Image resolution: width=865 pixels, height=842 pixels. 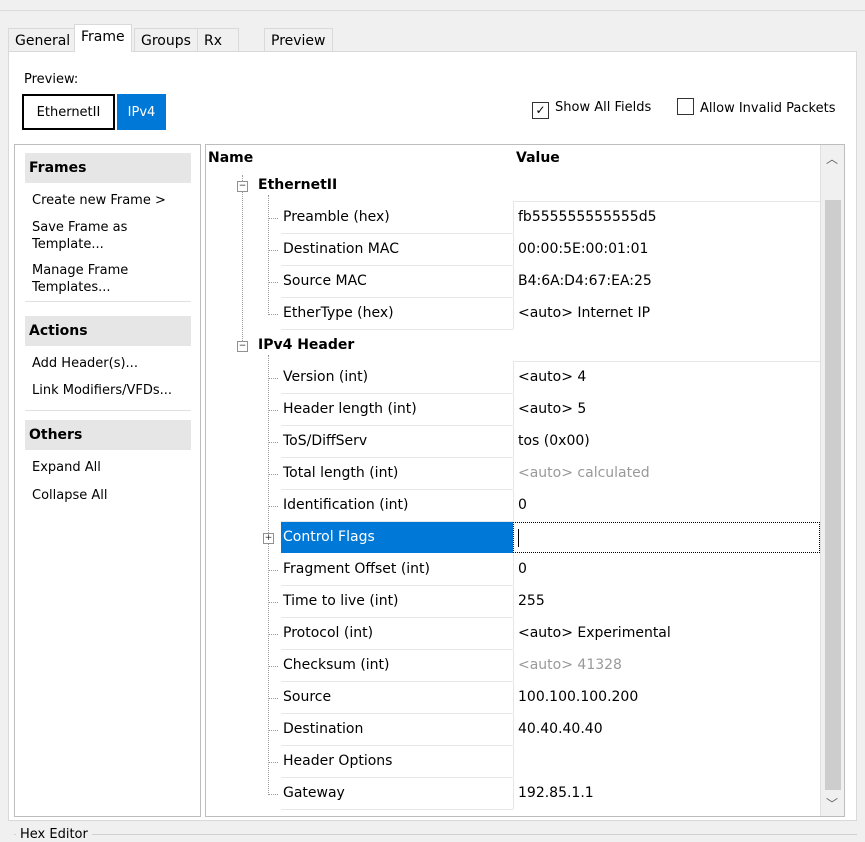 I want to click on field-name: Time to live (int), so click(x=341, y=601).